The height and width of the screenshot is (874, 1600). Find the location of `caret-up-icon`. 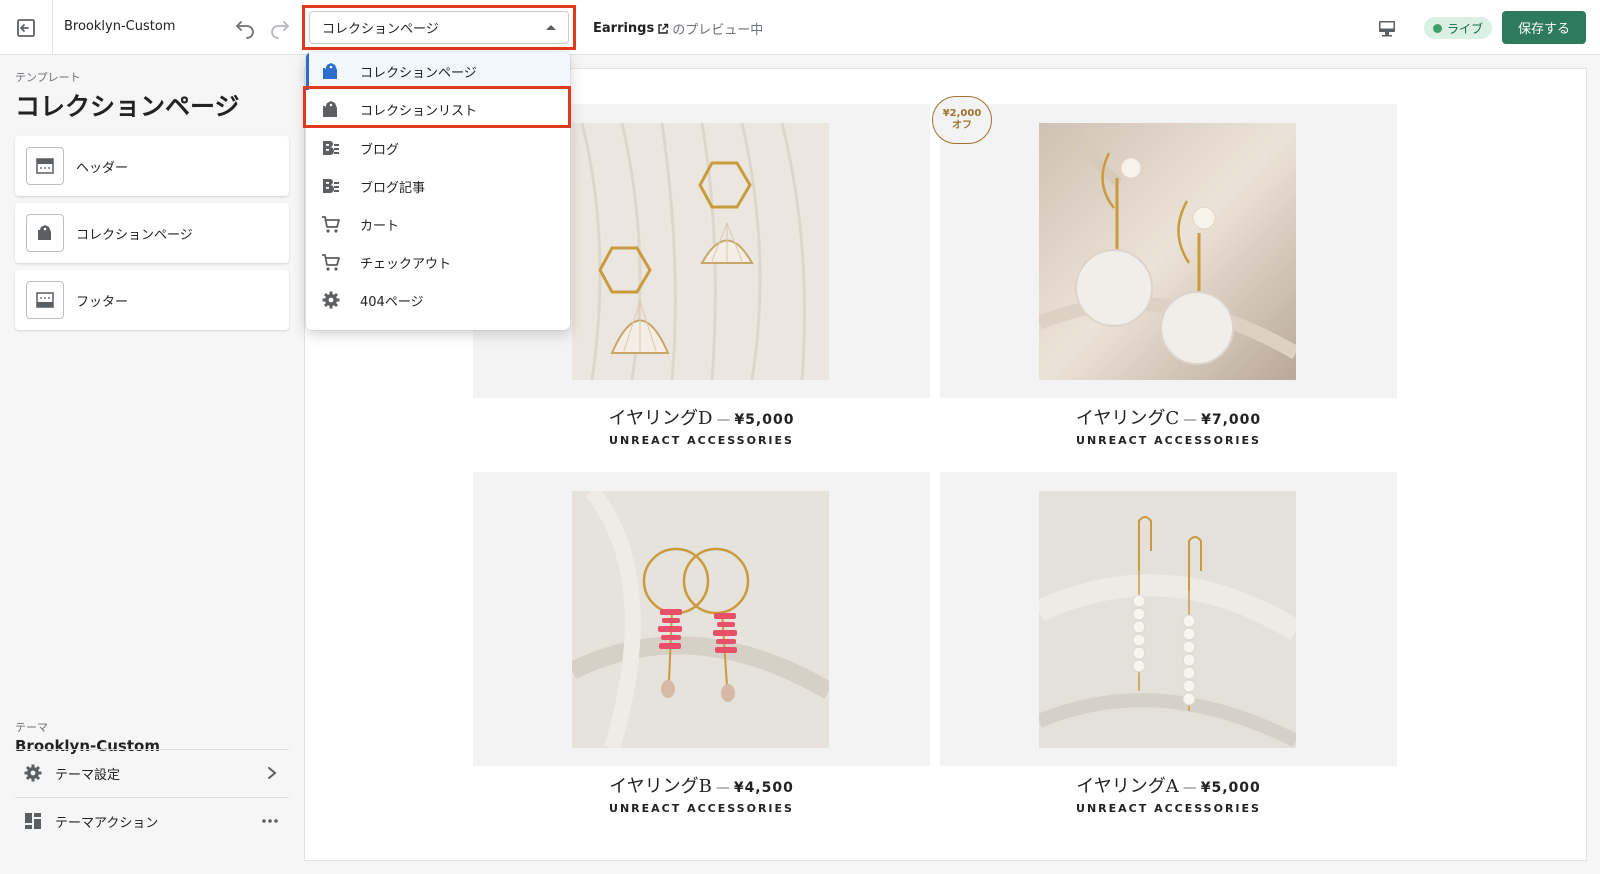

caret-up-icon is located at coordinates (551, 27).